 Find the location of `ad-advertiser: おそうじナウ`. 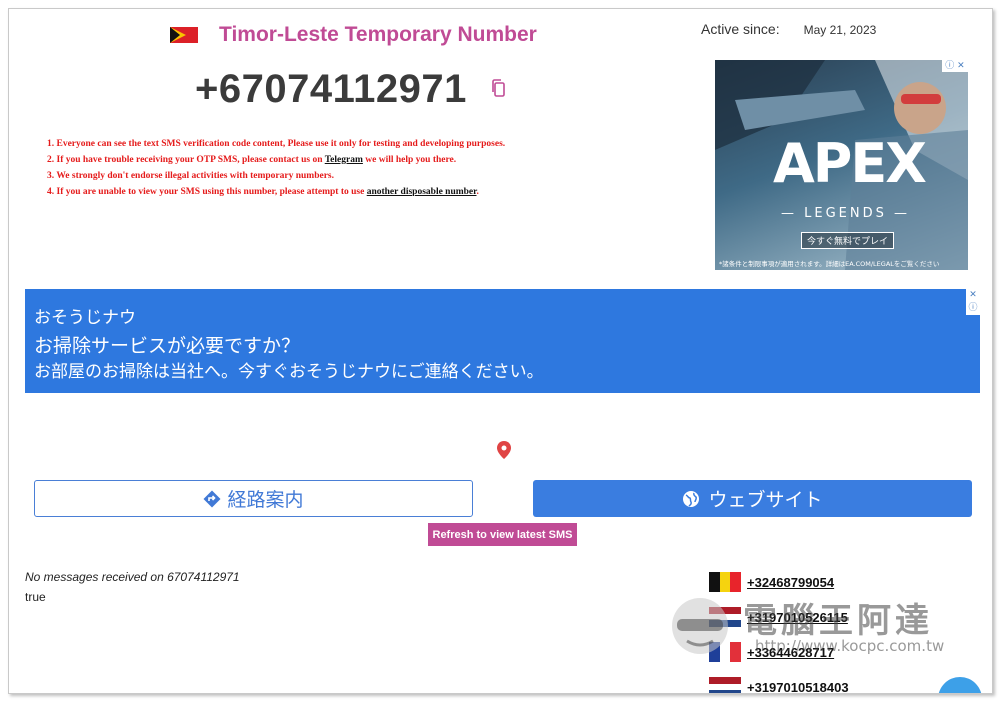

ad-advertiser: おそうじナウ is located at coordinates (85, 318).